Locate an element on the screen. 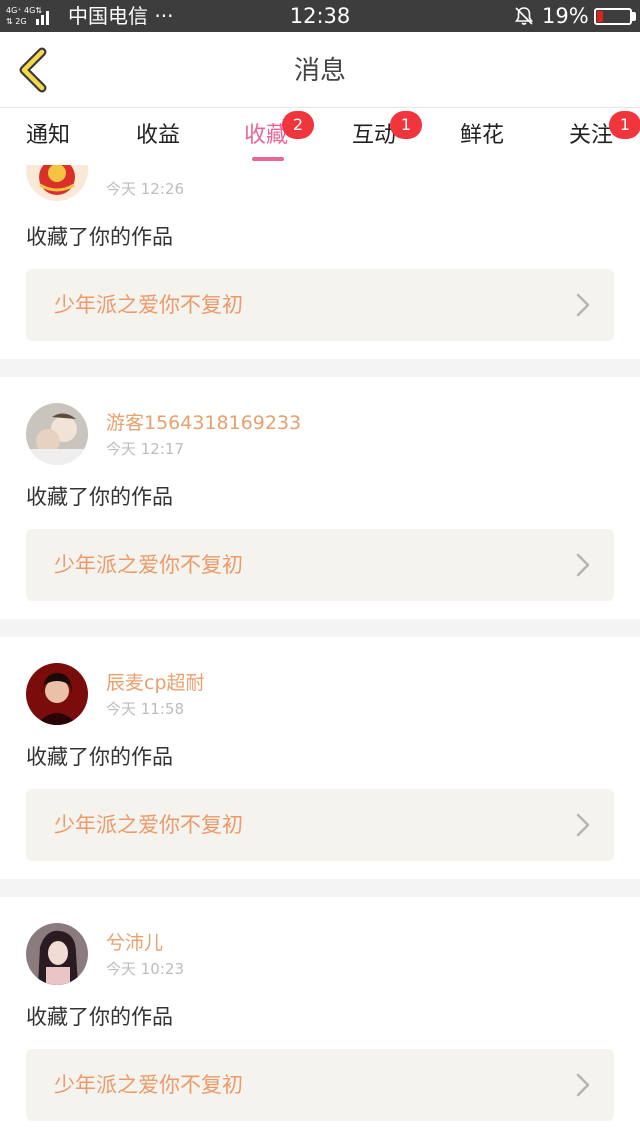 The width and height of the screenshot is (640, 1138). tab-earnings: 收益 is located at coordinates (158, 142).